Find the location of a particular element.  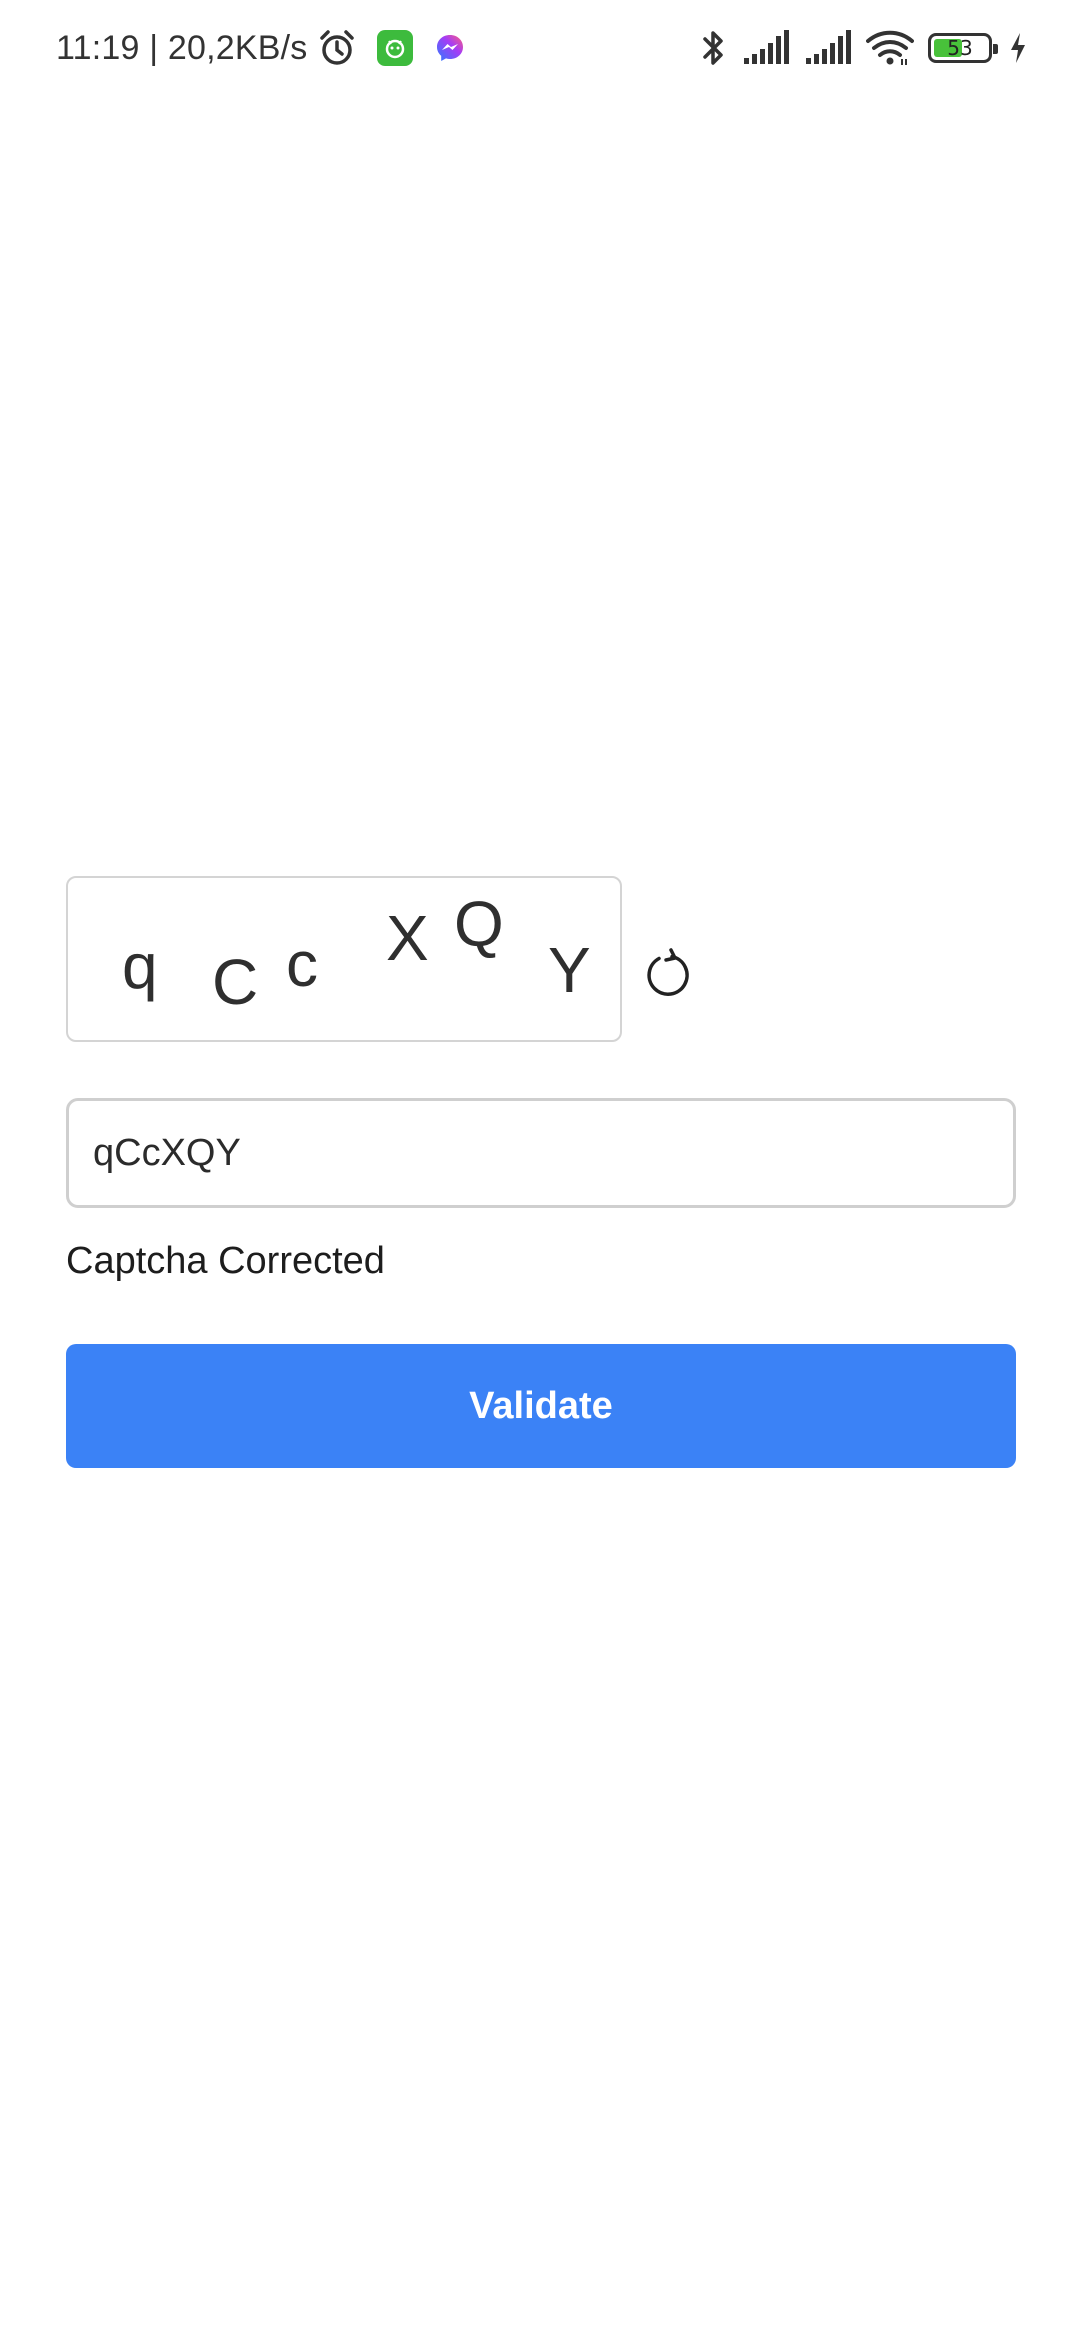

captcha-status-message: Captcha Corrected is located at coordinates (225, 1261).